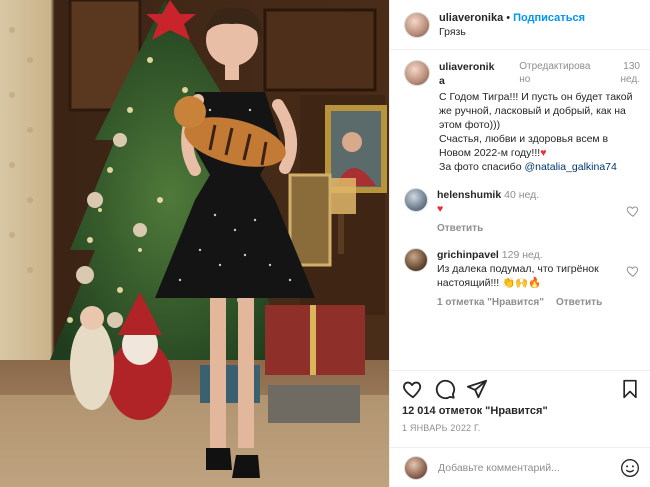 This screenshot has width=650, height=487. Describe the element at coordinates (482, 167) in the screenshot. I see `caption-text-3: За фото спасибо` at that location.